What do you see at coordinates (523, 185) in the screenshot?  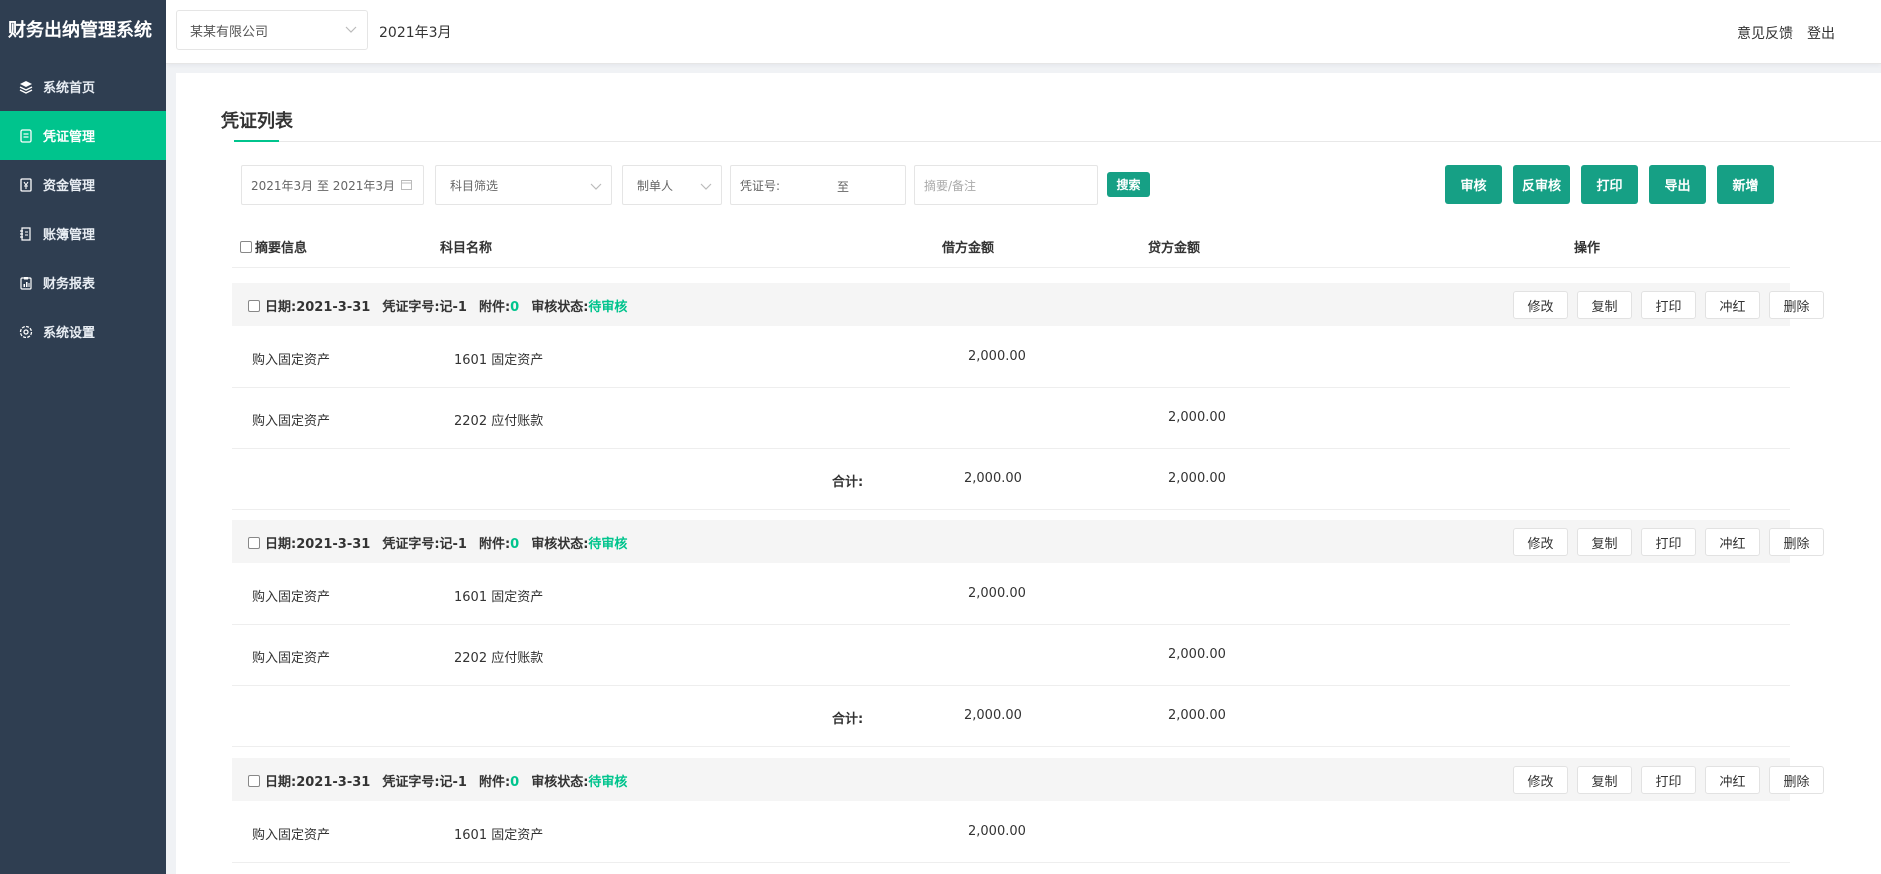 I see `subject-filter-select: 科目筛选` at bounding box center [523, 185].